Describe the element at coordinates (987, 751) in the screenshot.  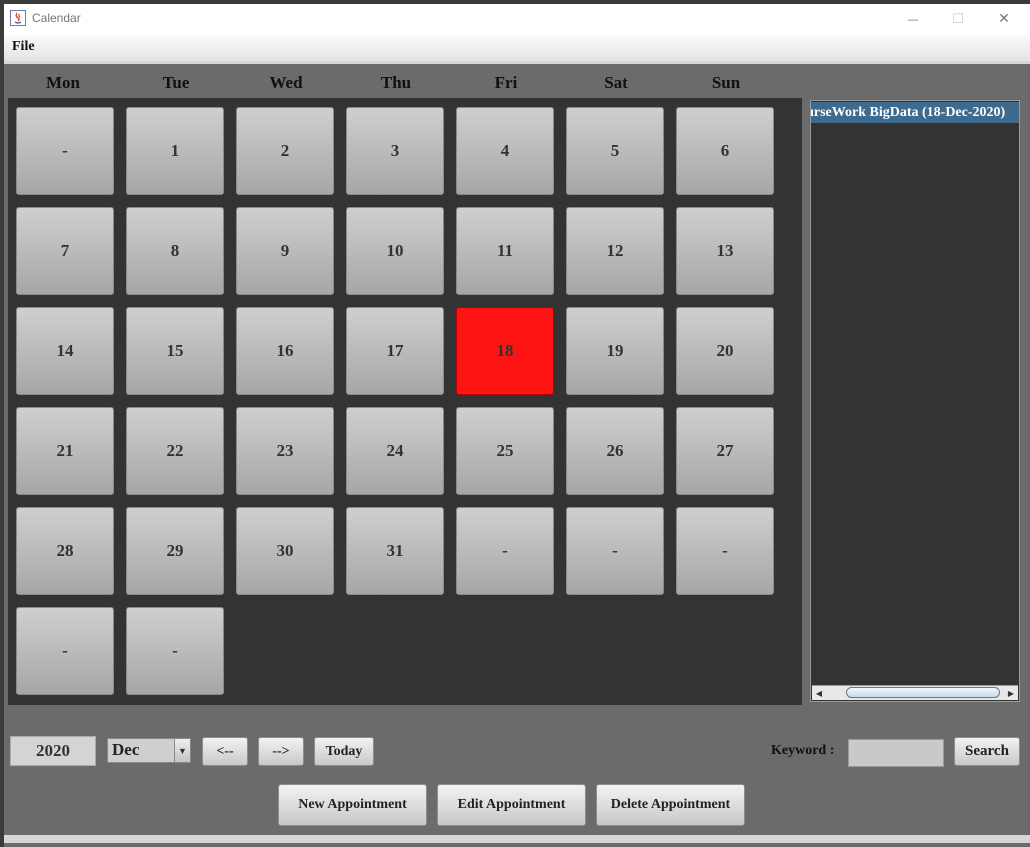
I see `search-button: Search` at that location.